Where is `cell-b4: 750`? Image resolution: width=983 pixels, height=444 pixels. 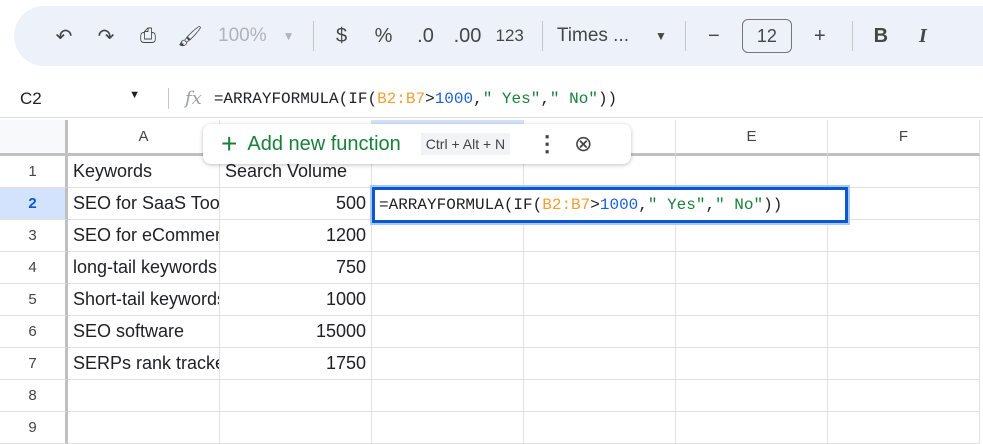 cell-b4: 750 is located at coordinates (296, 268).